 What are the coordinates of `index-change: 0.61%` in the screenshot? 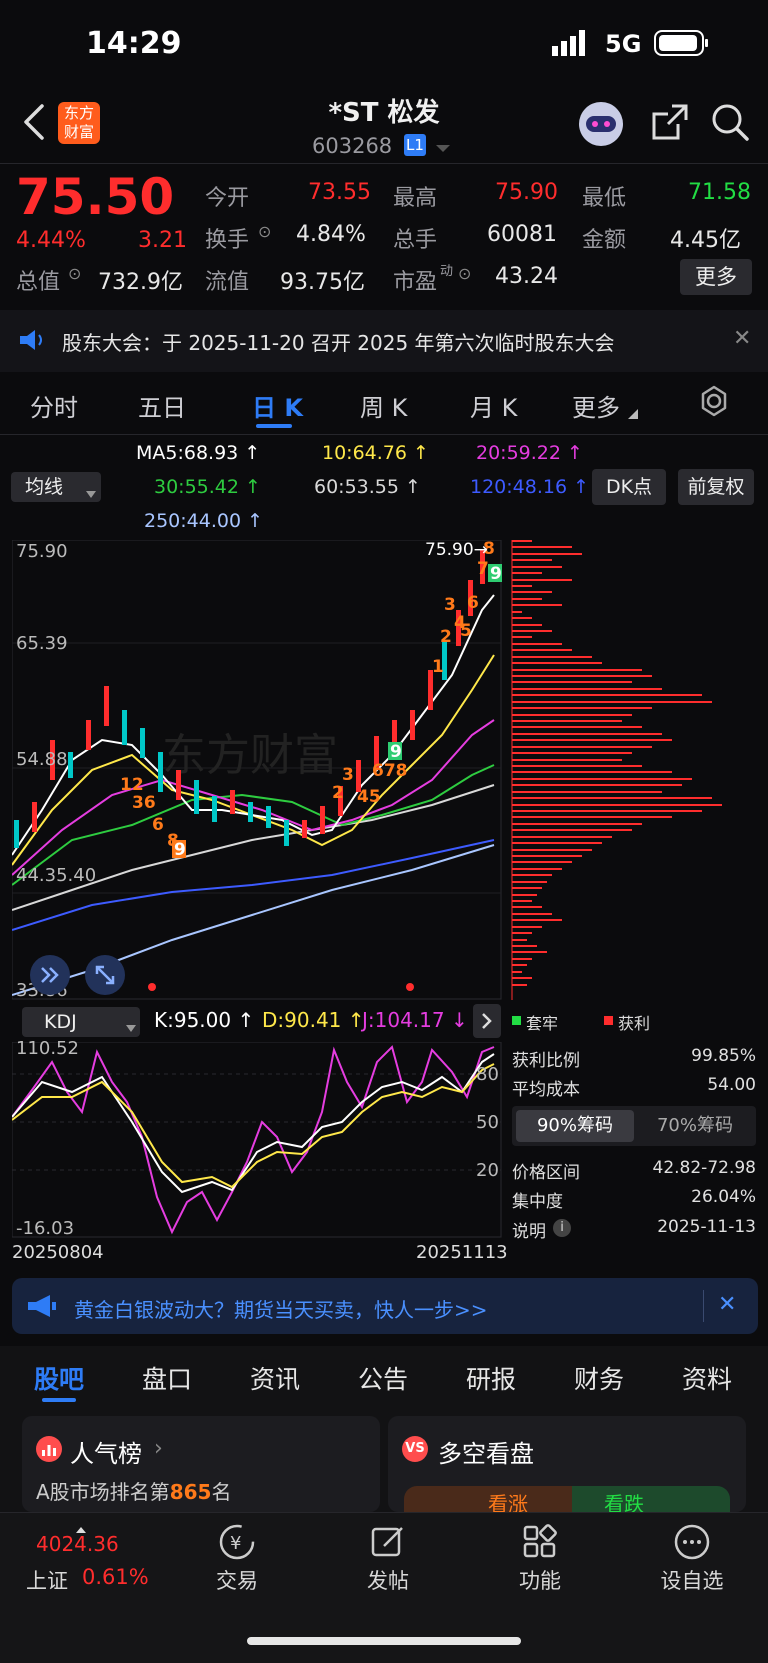 It's located at (115, 1577).